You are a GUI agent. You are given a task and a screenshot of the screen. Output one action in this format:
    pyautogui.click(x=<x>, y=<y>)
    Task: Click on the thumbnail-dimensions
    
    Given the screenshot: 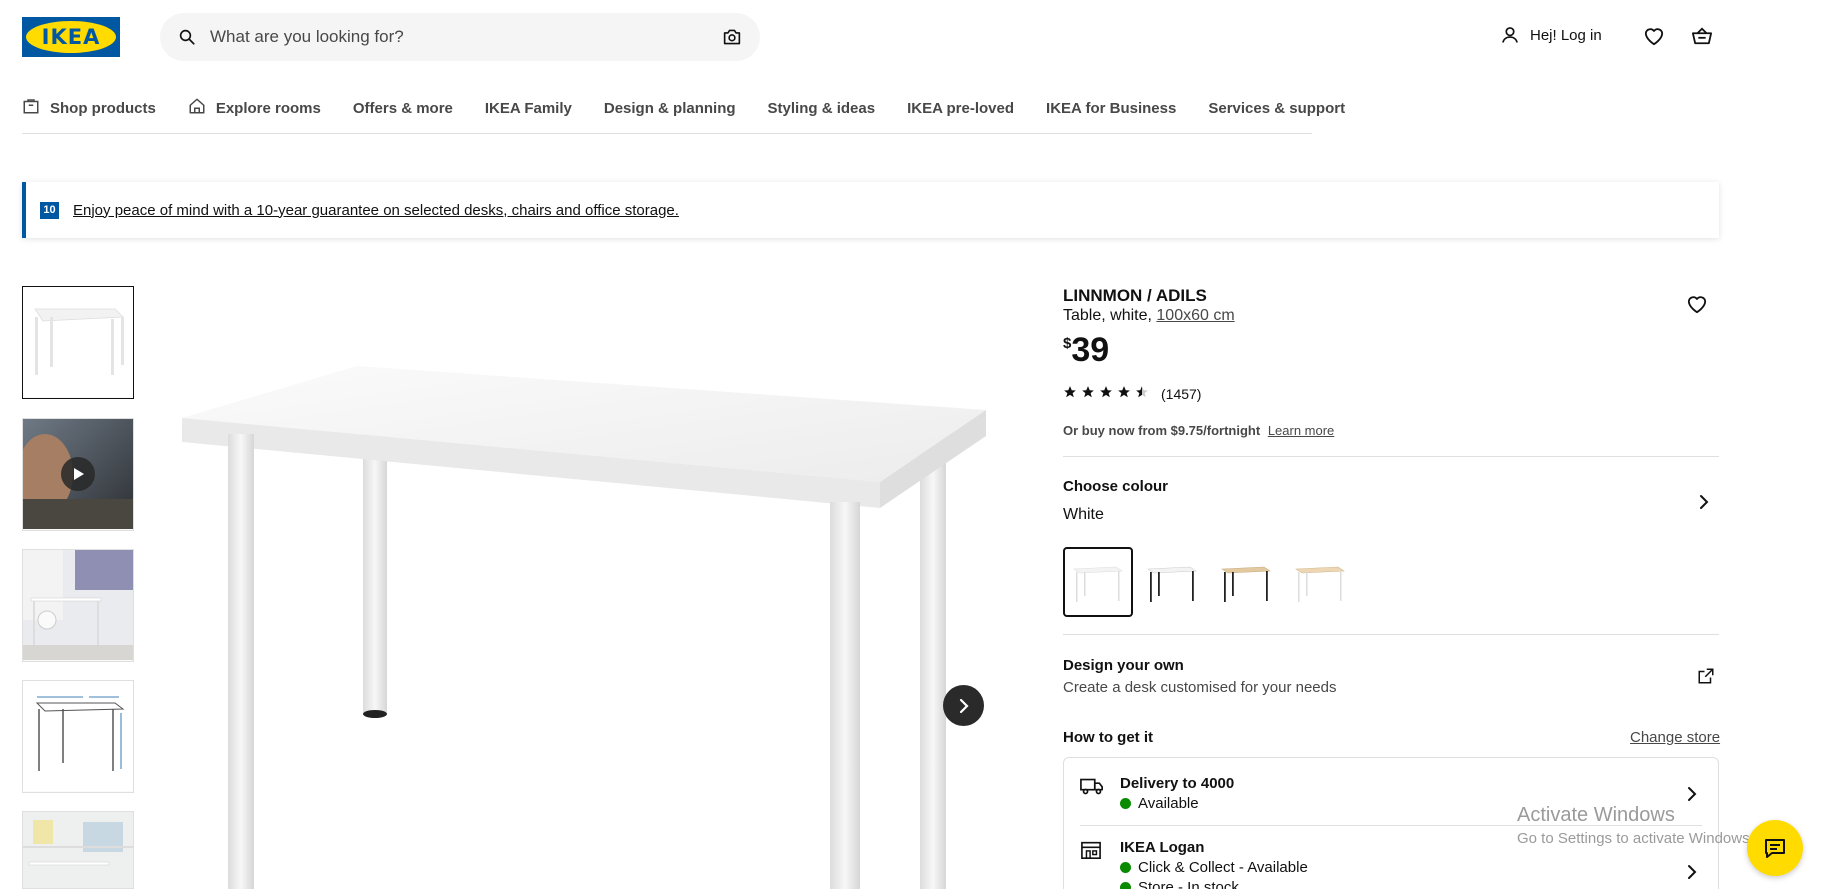 What is the action you would take?
    pyautogui.click(x=78, y=736)
    